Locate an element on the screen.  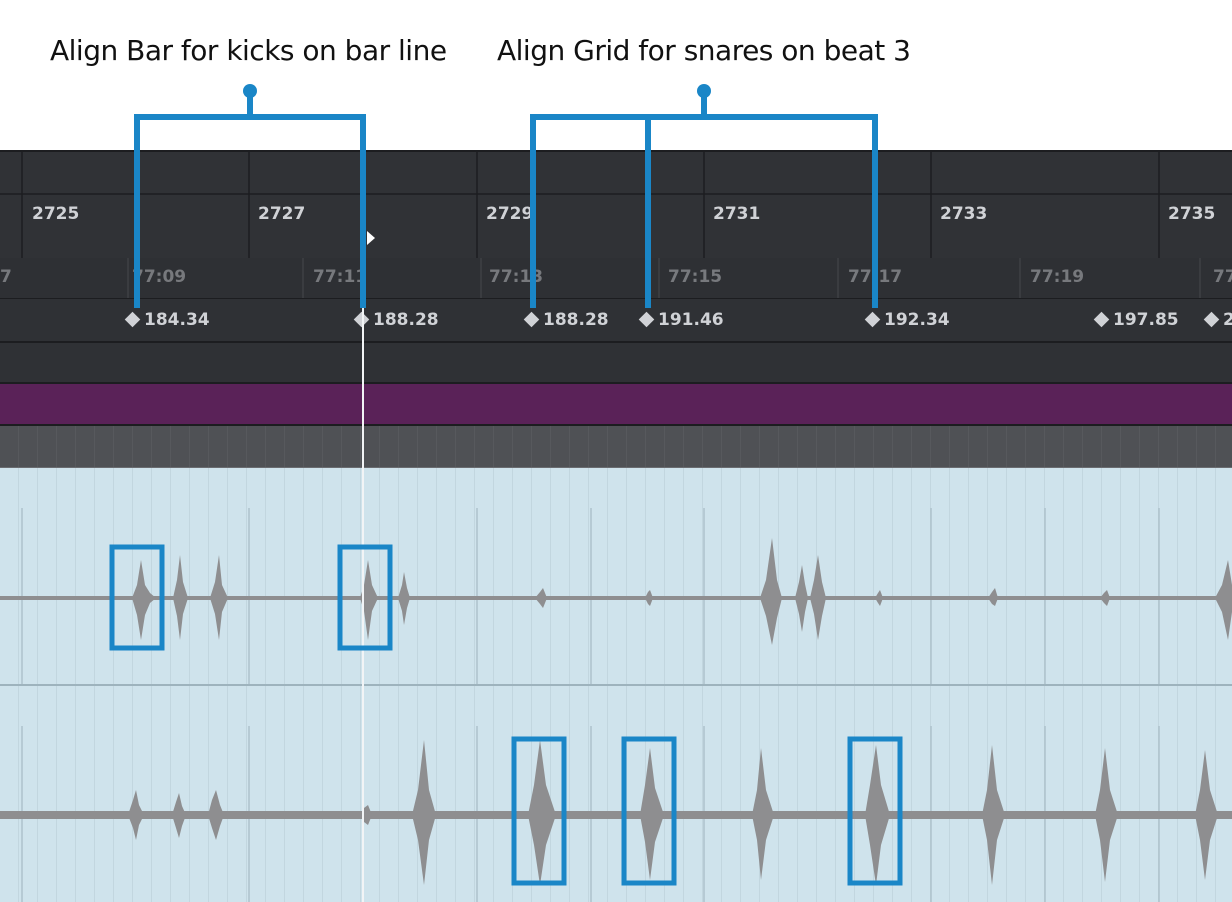
caption-align-bar: Align Bar for kicks on bar line is located at coordinates (248, 50).